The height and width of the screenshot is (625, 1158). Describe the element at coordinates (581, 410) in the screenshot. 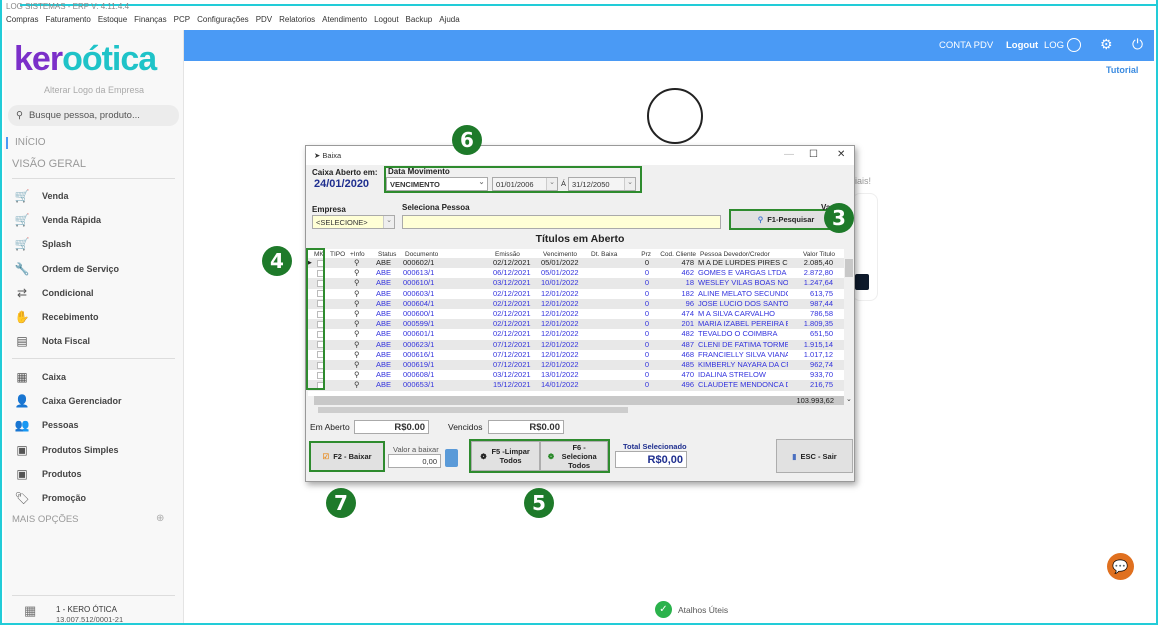

I see `horizontal-scrollbar` at that location.